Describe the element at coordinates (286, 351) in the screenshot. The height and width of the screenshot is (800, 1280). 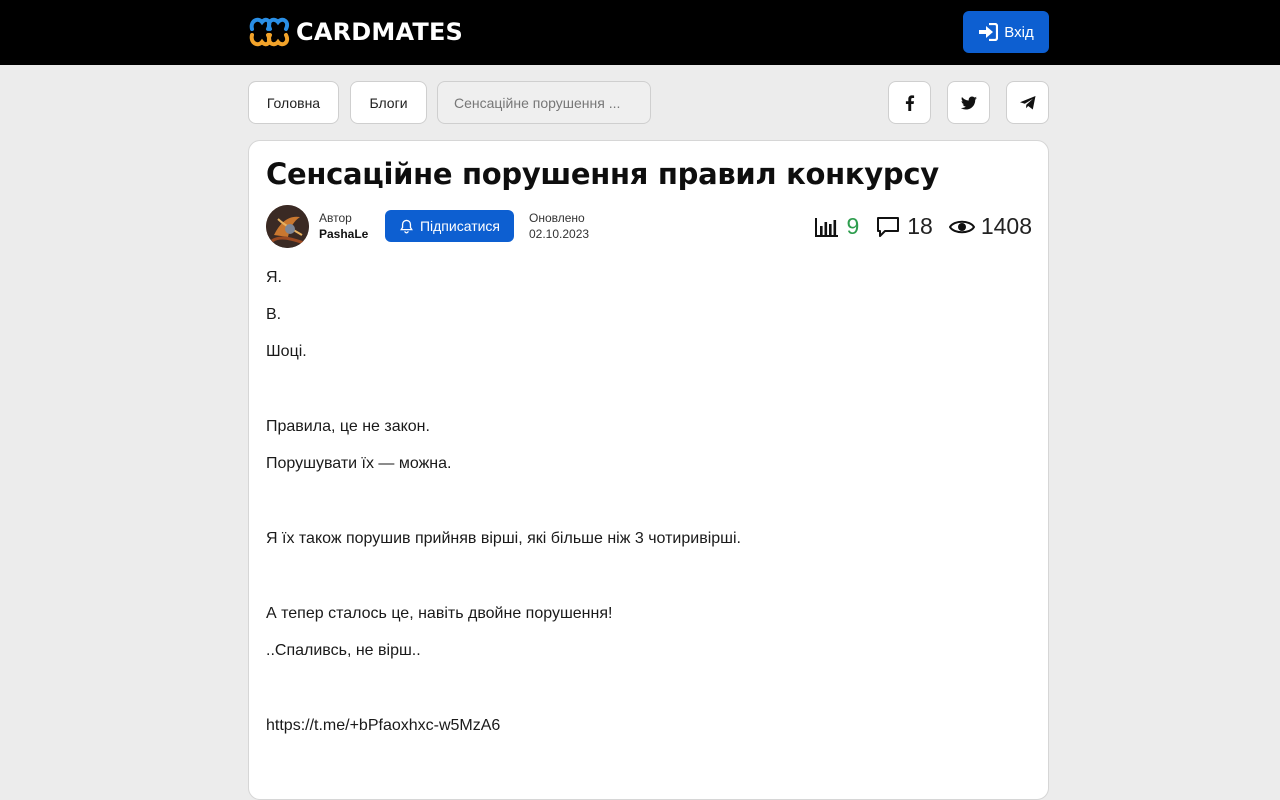
I see `post-paragraph: Шоці.` at that location.